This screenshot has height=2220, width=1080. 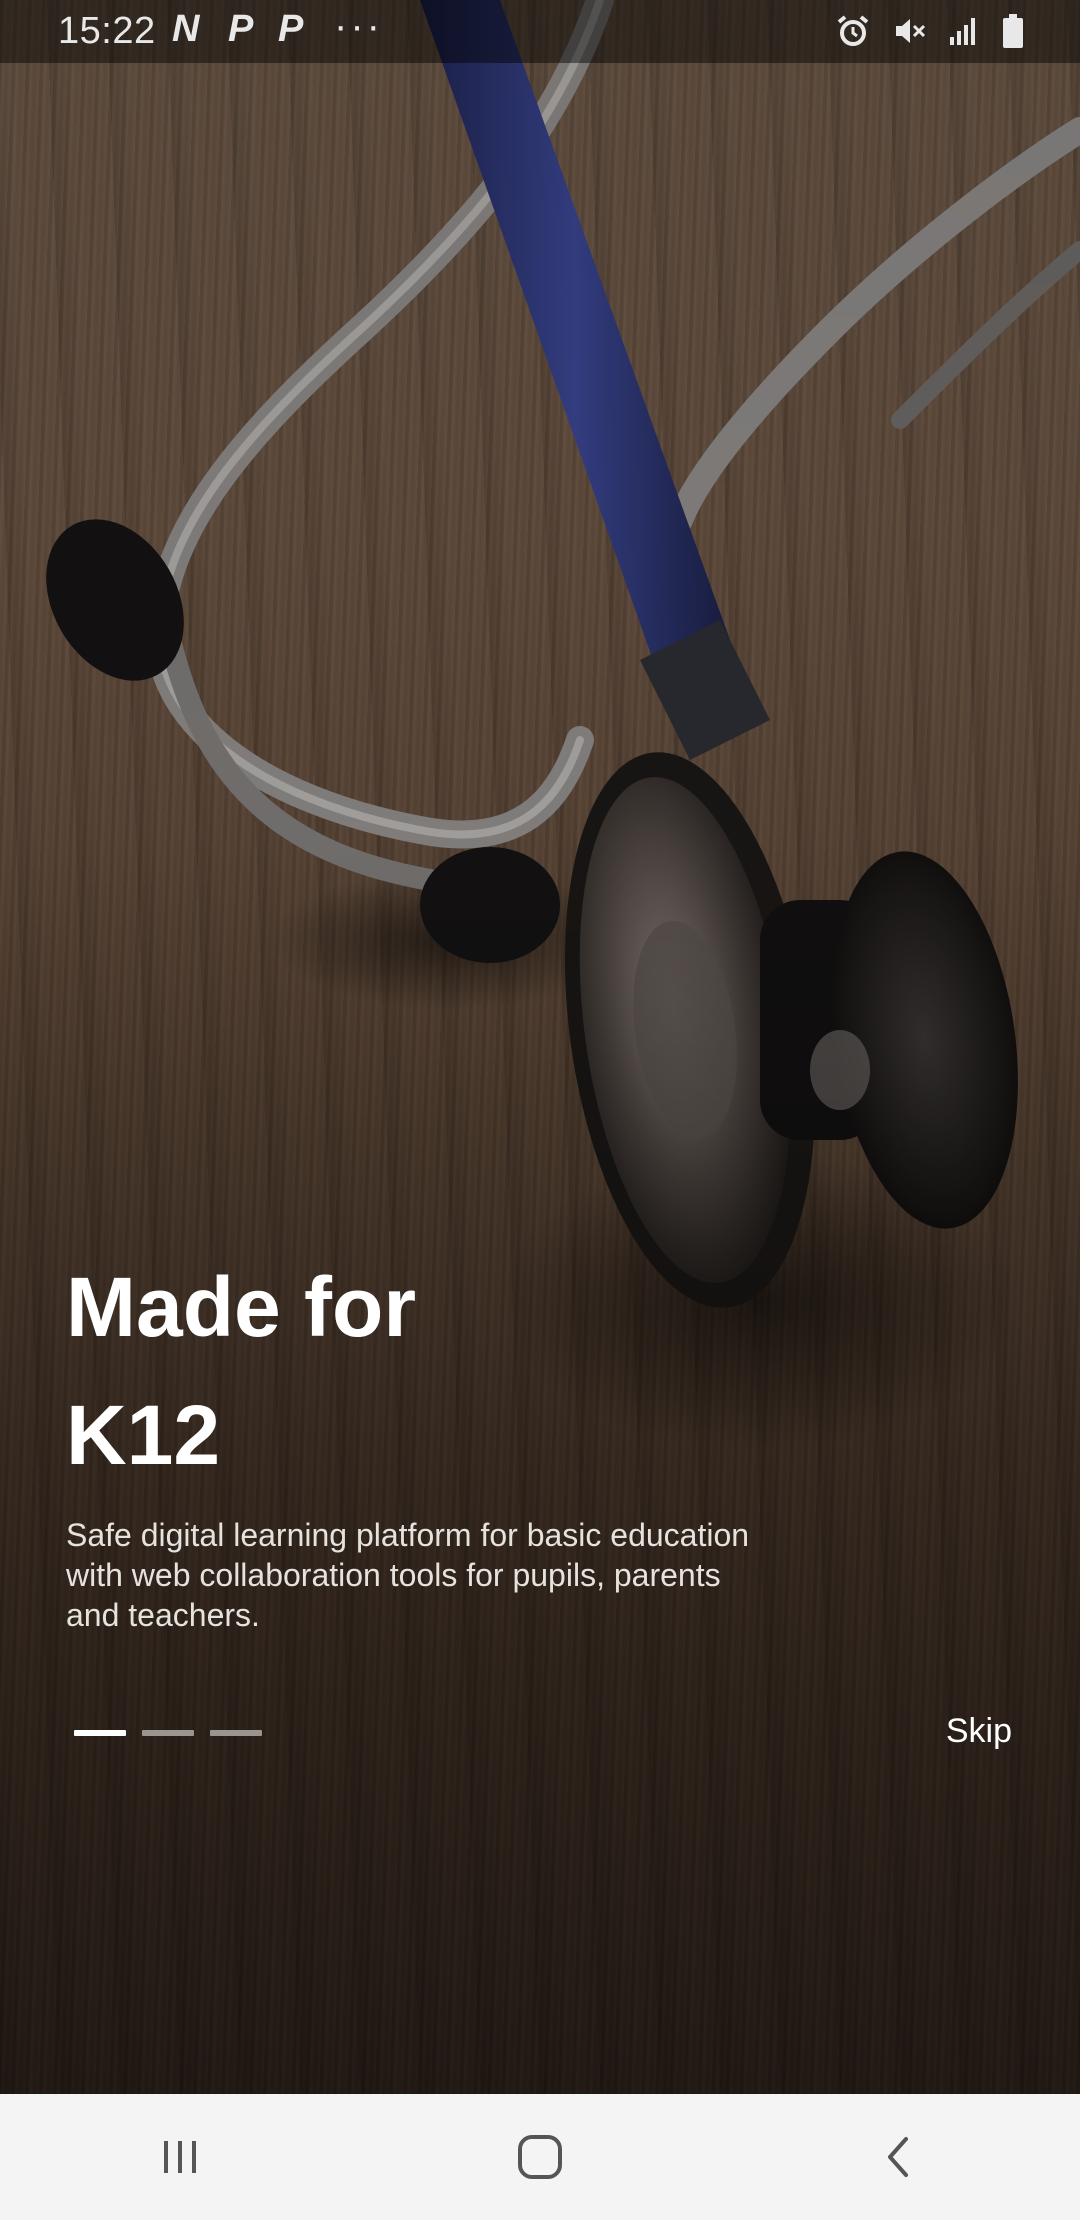 I want to click on page-indicator, so click(x=168, y=1733).